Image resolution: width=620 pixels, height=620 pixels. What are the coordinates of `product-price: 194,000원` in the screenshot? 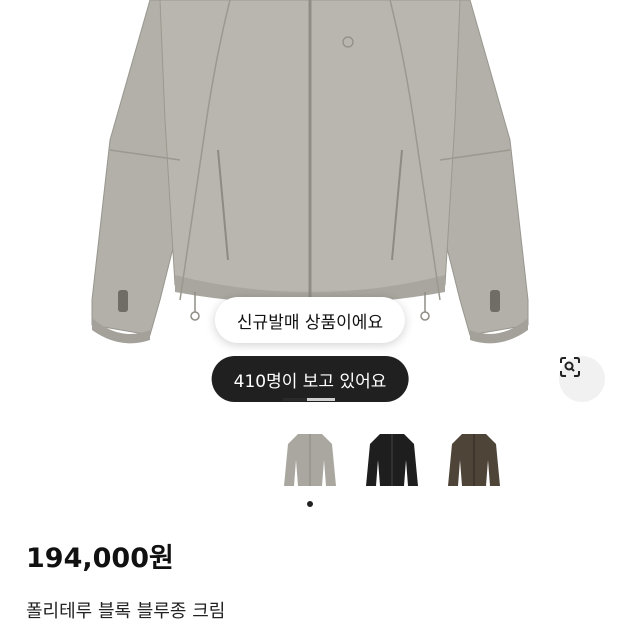 It's located at (100, 558).